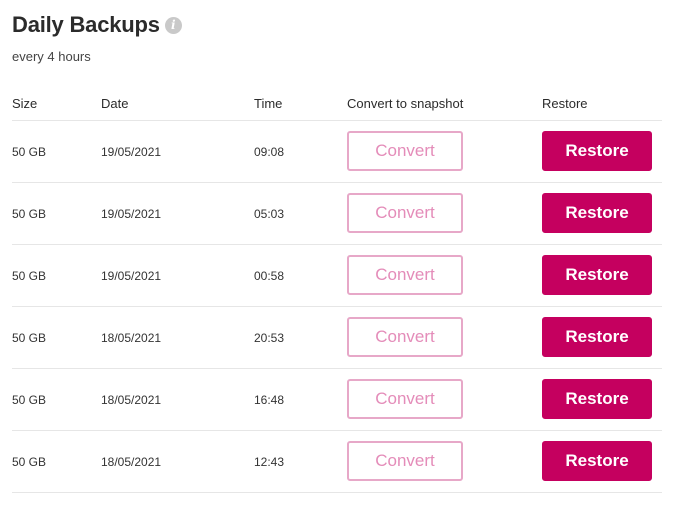 The width and height of the screenshot is (685, 522). I want to click on backup-frequency: every 4 hours, so click(51, 56).